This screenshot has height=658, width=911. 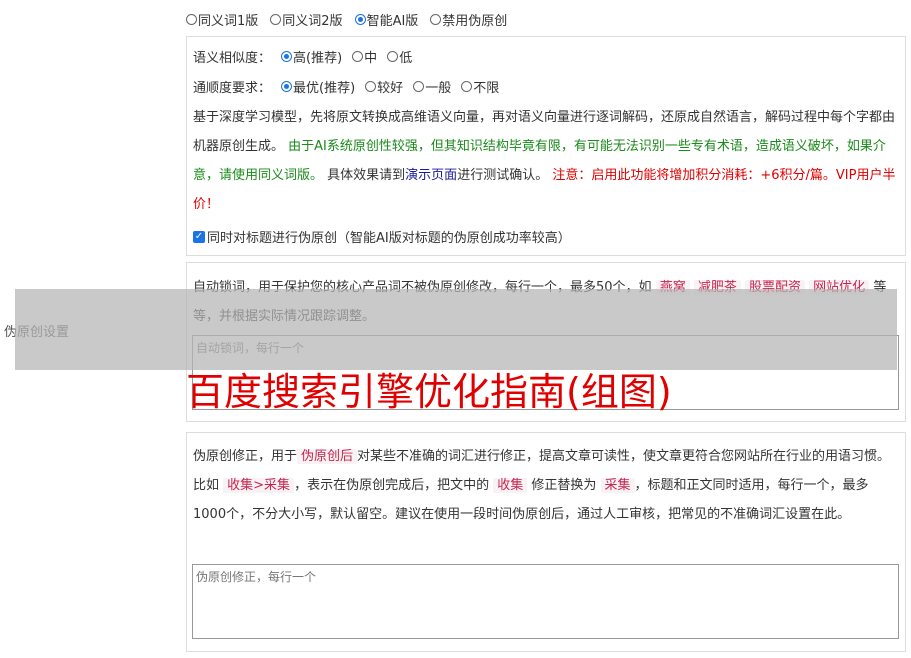 What do you see at coordinates (346, 19) in the screenshot?
I see `version-radio-group: 同义词1版 同义词2版 智能AI版 禁用伪原创` at bounding box center [346, 19].